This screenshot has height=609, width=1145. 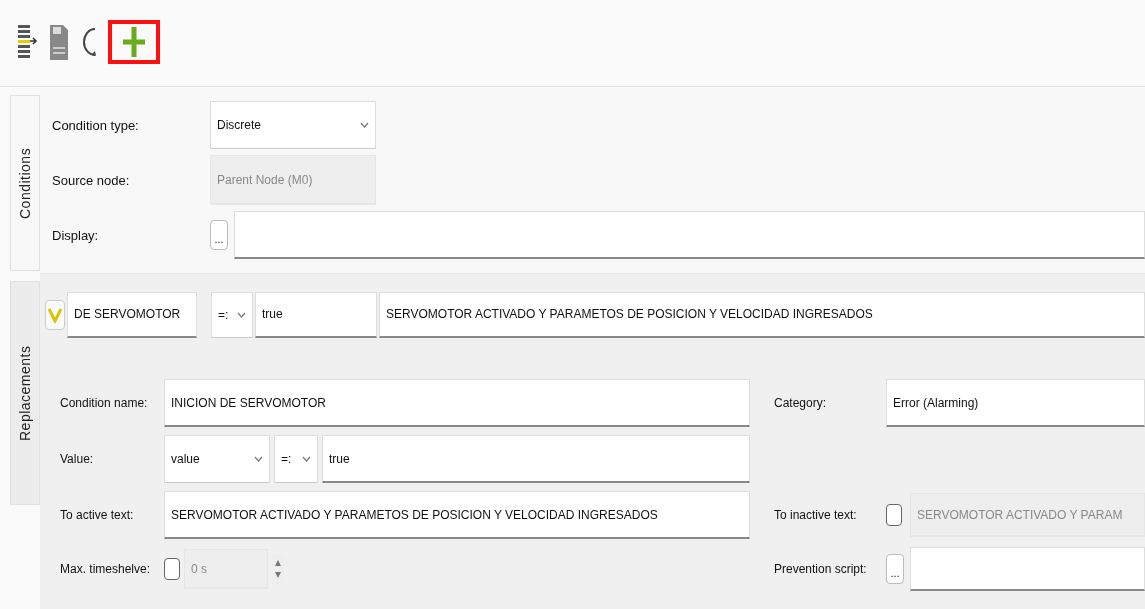 I want to click on display-field, so click(x=689, y=235).